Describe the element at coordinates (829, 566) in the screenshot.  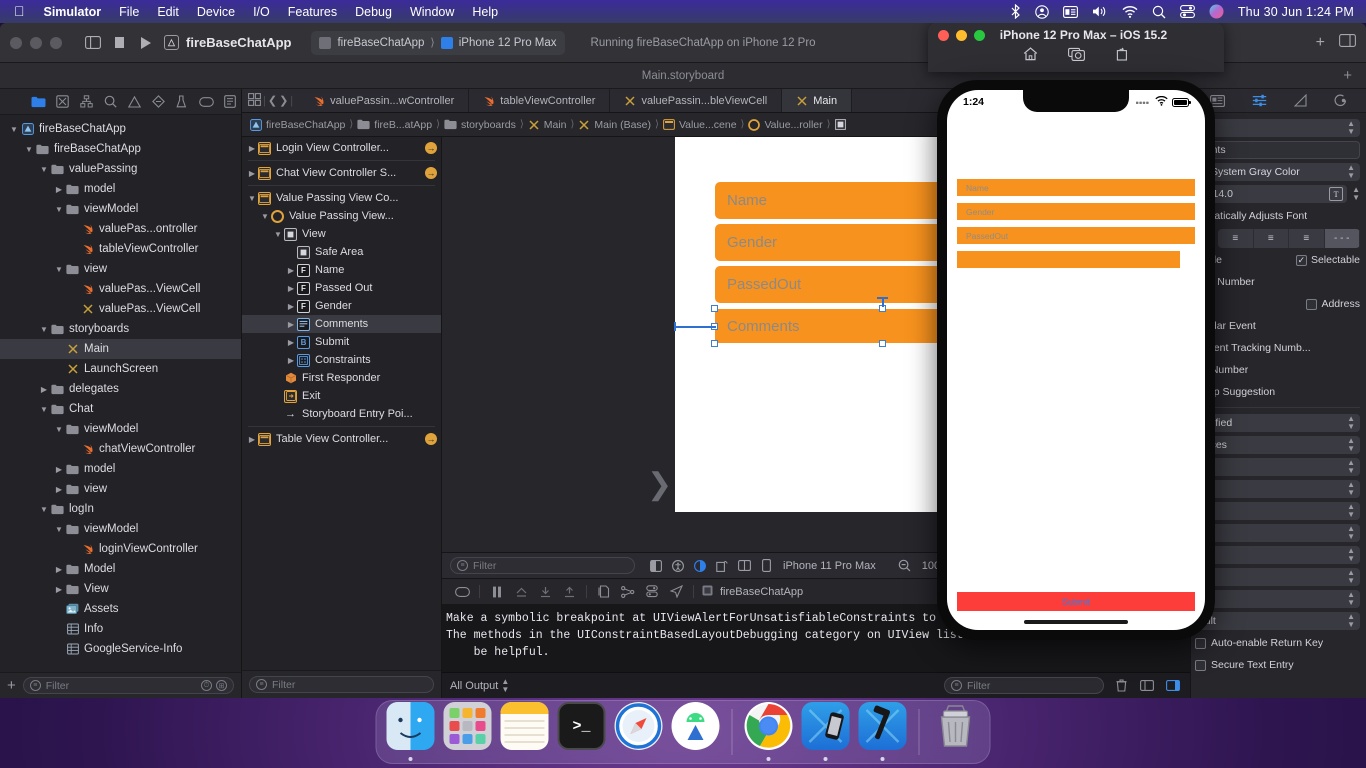
I see `canvas-device-name: iPhone 11 Pro Max` at that location.